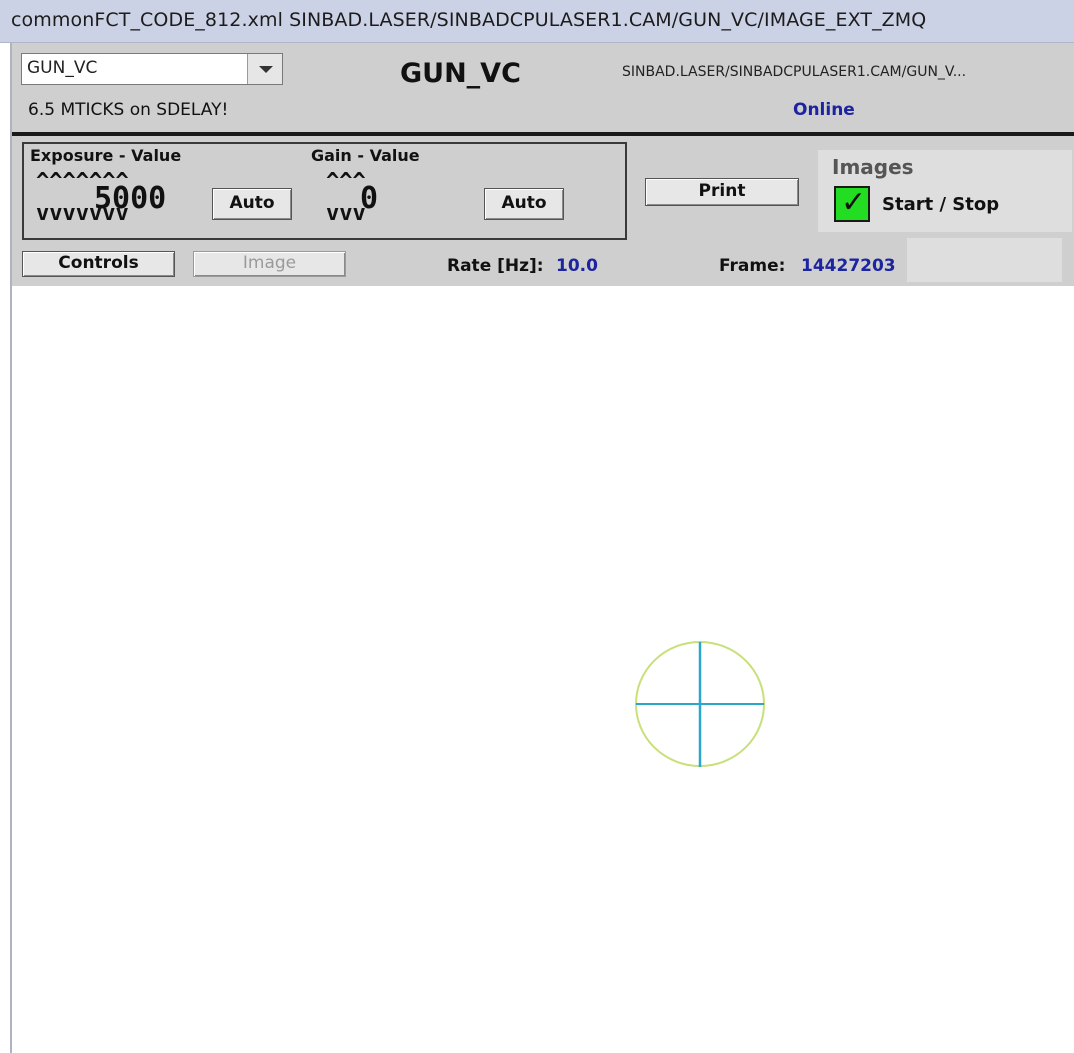 This screenshot has height=1053, width=1074. Describe the element at coordinates (359, 200) in the screenshot. I see `gain-wheel: ^^^ 0 vvv` at that location.